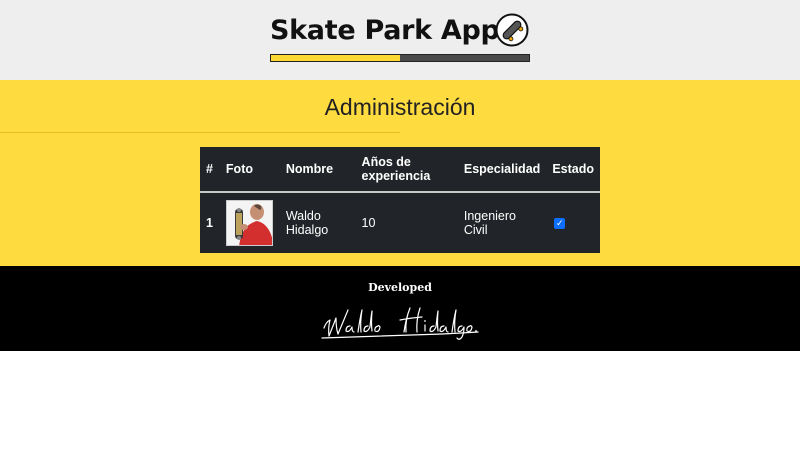 The height and width of the screenshot is (468, 800). Describe the element at coordinates (400, 323) in the screenshot. I see `developer-signature` at that location.